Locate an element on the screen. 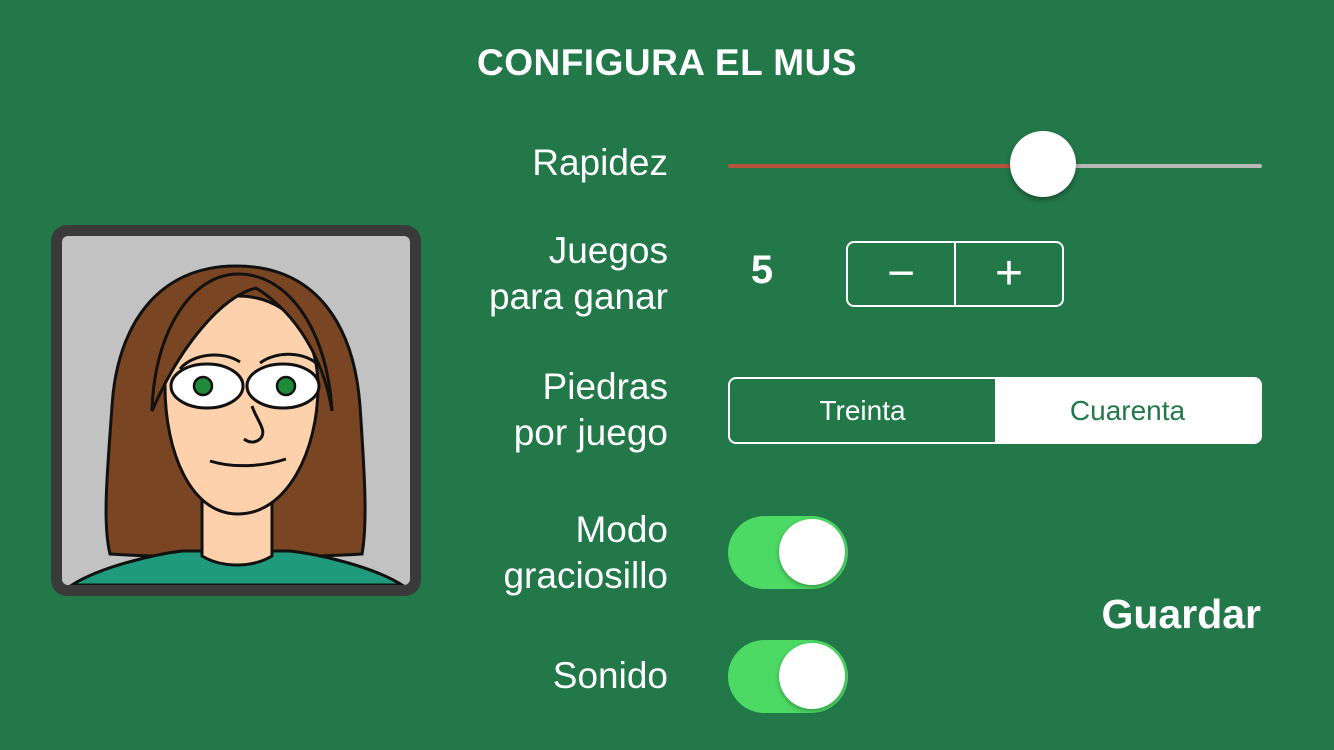 The height and width of the screenshot is (750, 1334). decrement-button: − is located at coordinates (901, 274).